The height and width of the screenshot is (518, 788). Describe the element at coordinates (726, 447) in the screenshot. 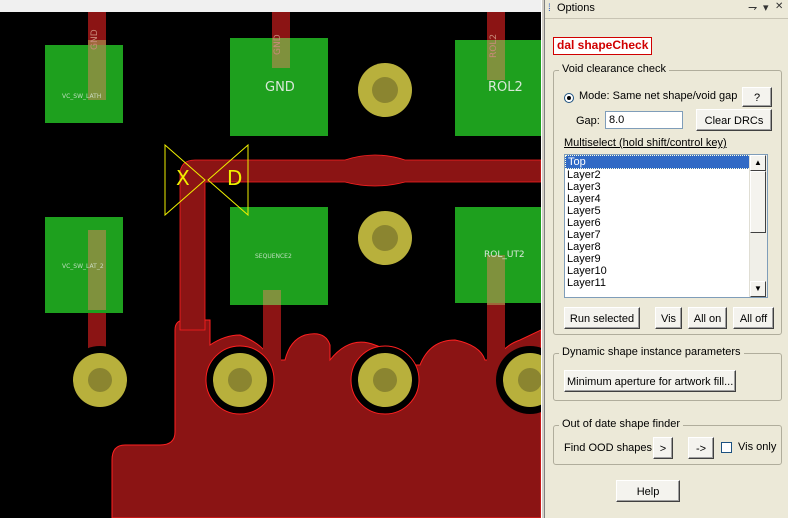

I see `vis-only-checkbox` at that location.